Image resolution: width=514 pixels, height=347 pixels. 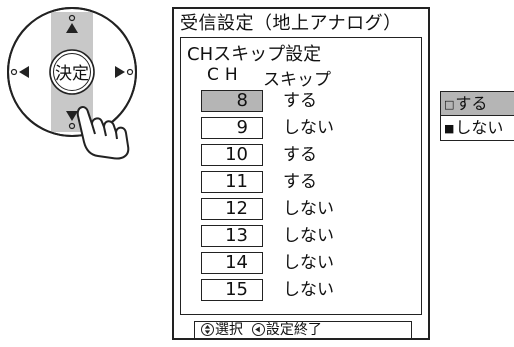 I want to click on option-unchecked-icon: □, so click(x=449, y=104).